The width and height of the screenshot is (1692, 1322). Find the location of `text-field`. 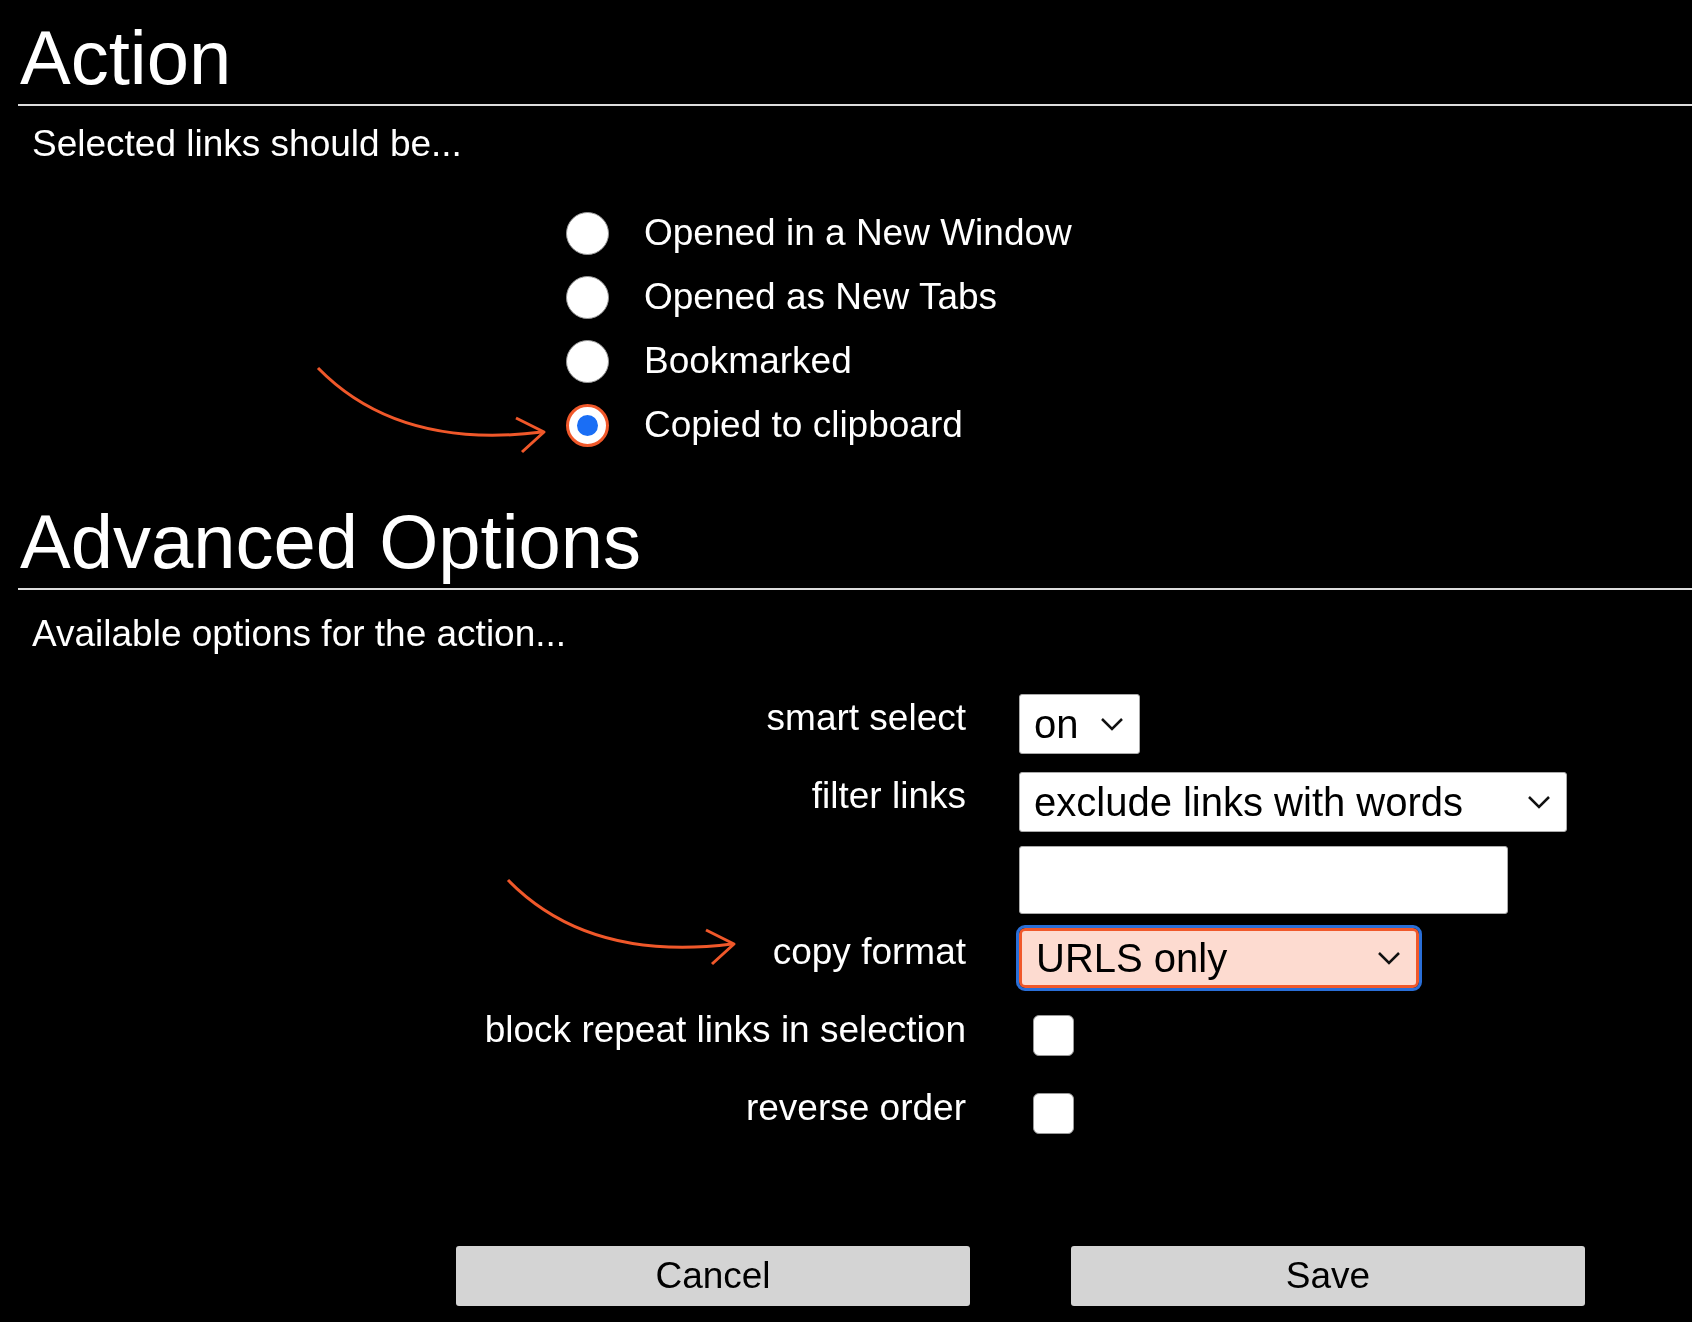

text-field is located at coordinates (1263, 879).